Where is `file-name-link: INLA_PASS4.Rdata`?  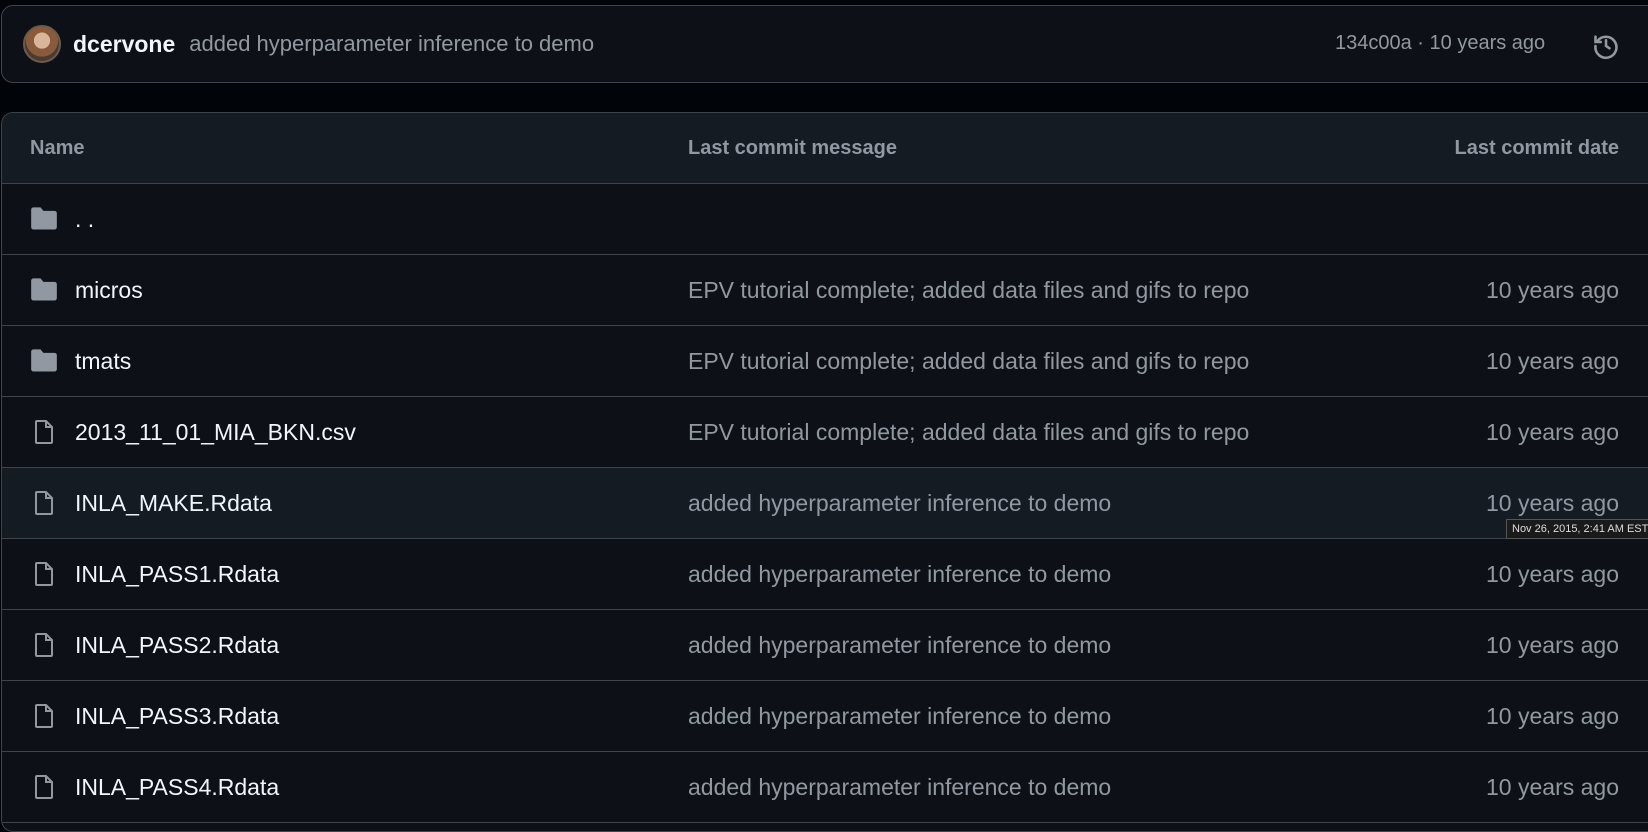
file-name-link: INLA_PASS4.Rdata is located at coordinates (177, 787).